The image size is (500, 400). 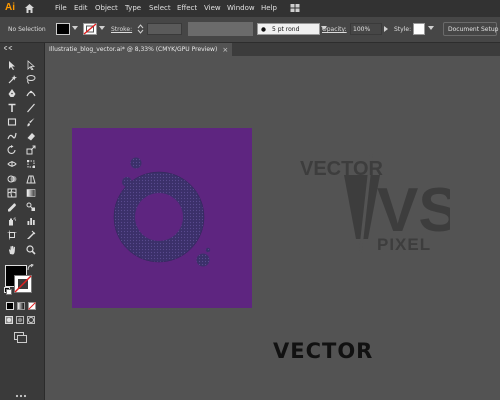 I want to click on menu-edit: Edit, so click(x=81, y=8).